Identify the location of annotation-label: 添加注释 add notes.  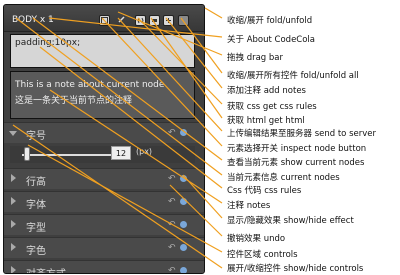
(266, 91).